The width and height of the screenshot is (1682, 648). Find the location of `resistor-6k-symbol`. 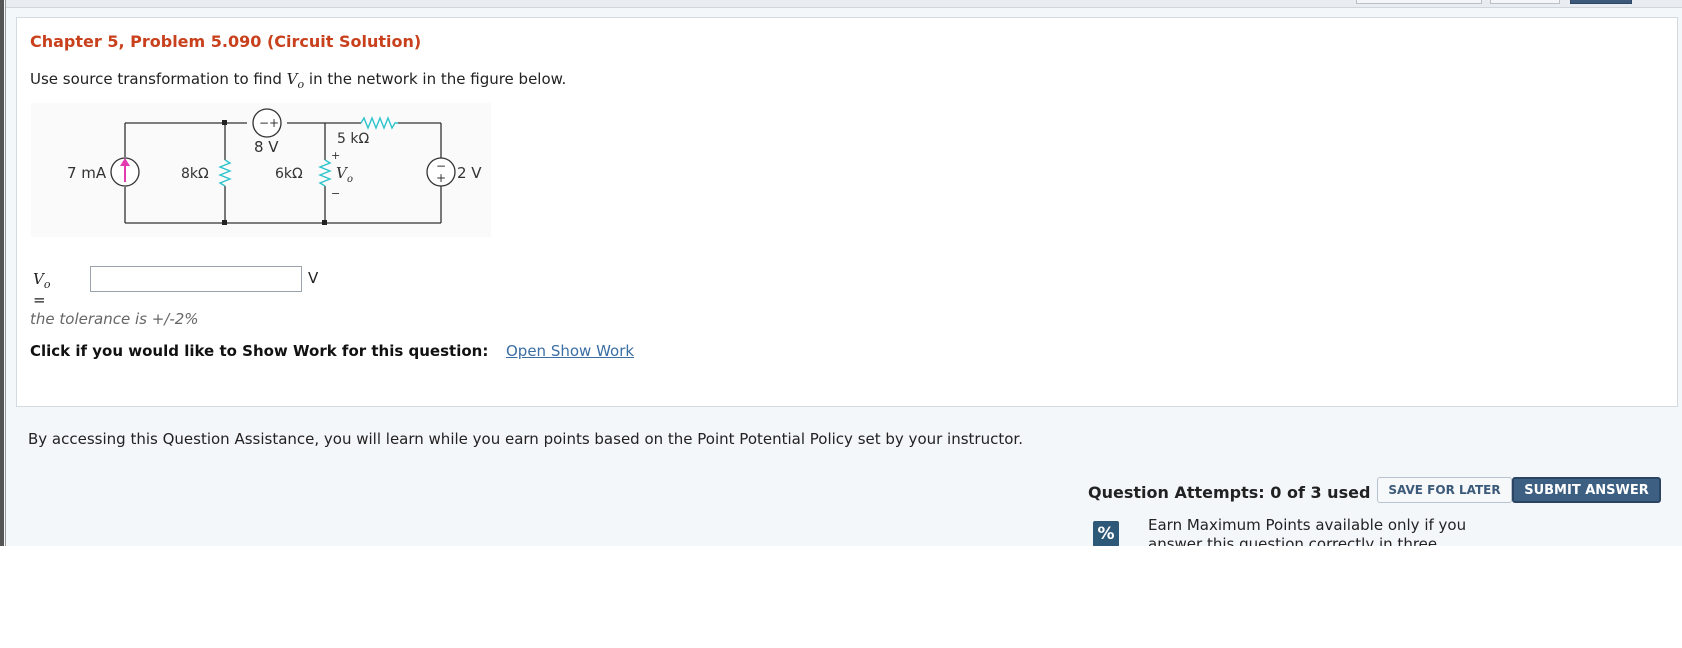

resistor-6k-symbol is located at coordinates (325, 173).